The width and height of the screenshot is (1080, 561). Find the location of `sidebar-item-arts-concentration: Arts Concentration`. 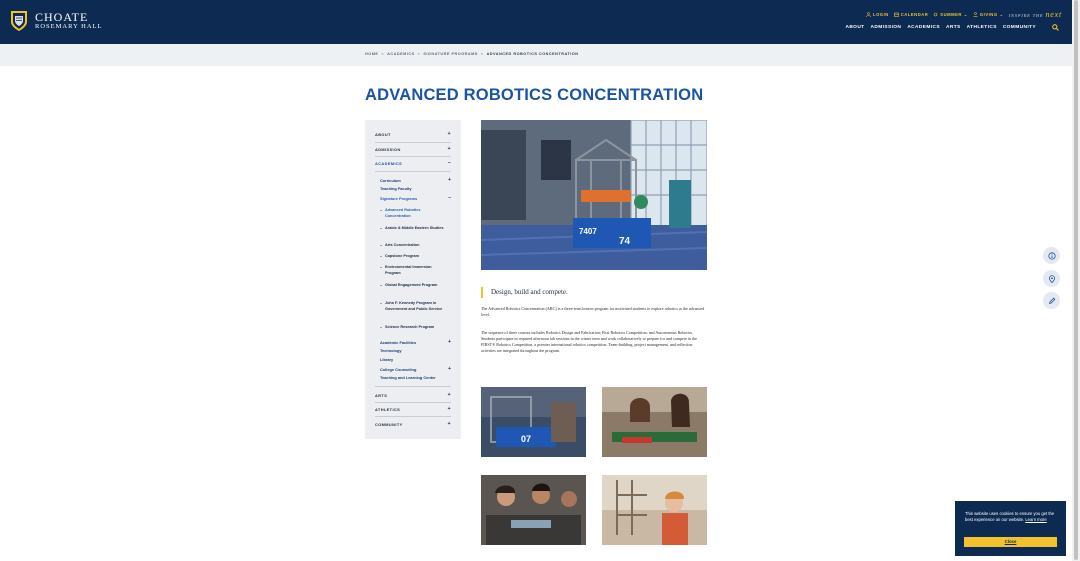

sidebar-item-arts-concentration: Arts Concentration is located at coordinates (413, 246).